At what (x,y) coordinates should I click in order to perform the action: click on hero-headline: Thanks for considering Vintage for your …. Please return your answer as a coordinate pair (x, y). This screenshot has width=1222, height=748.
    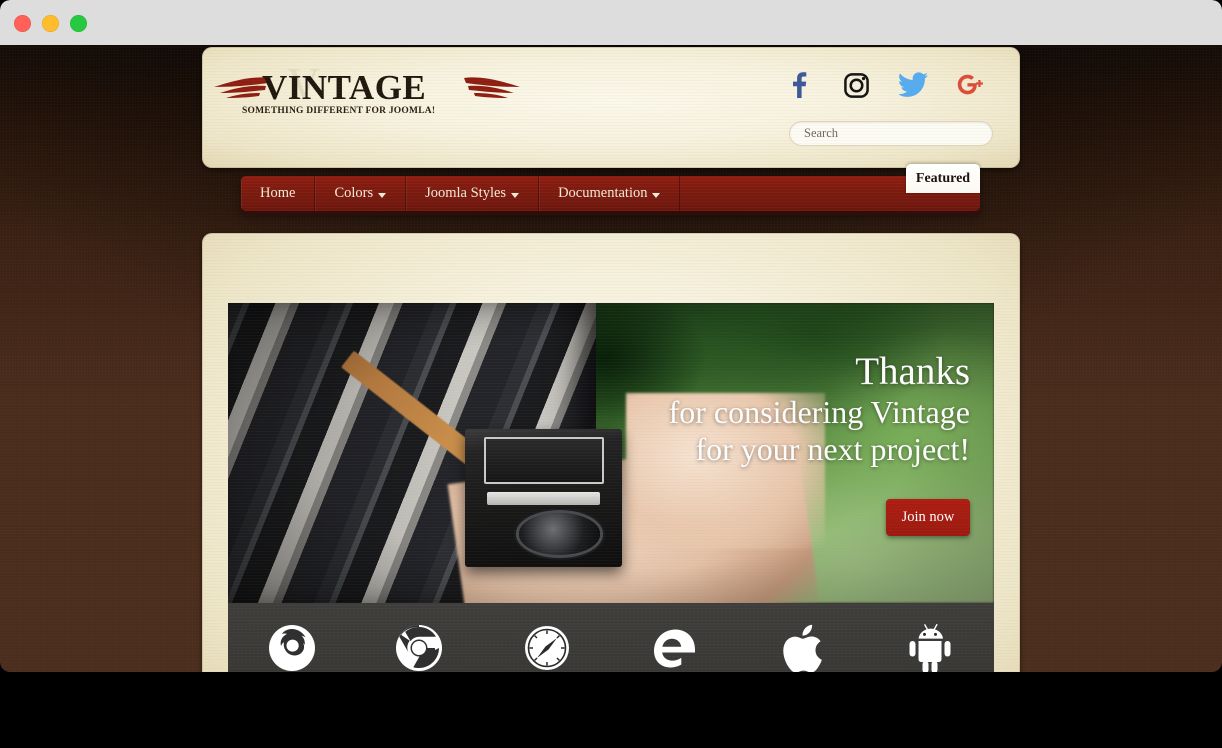
    Looking at the image, I should click on (819, 408).